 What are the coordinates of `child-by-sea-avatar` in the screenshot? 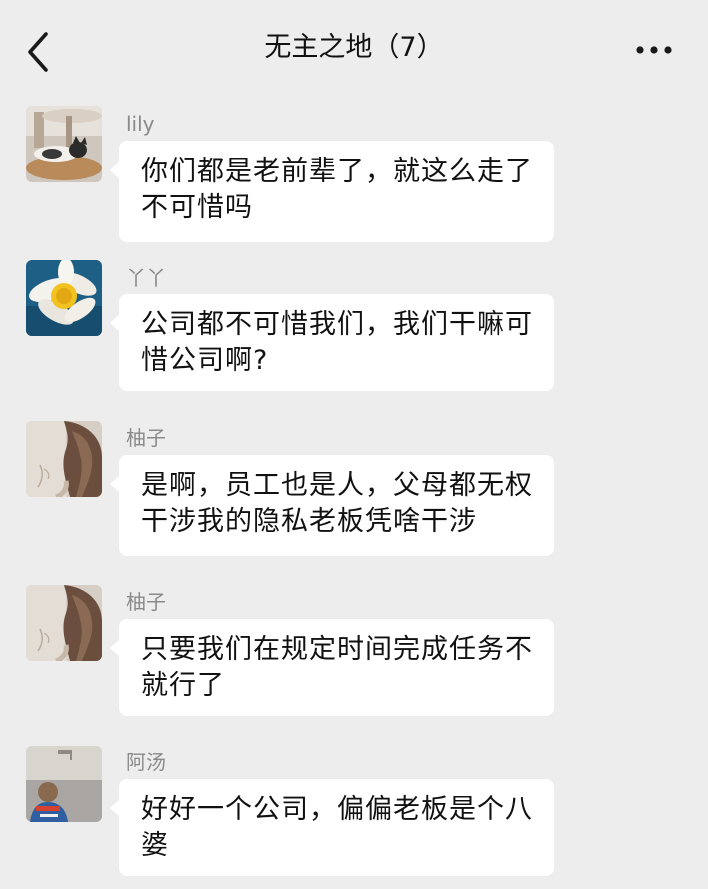 It's located at (64, 784).